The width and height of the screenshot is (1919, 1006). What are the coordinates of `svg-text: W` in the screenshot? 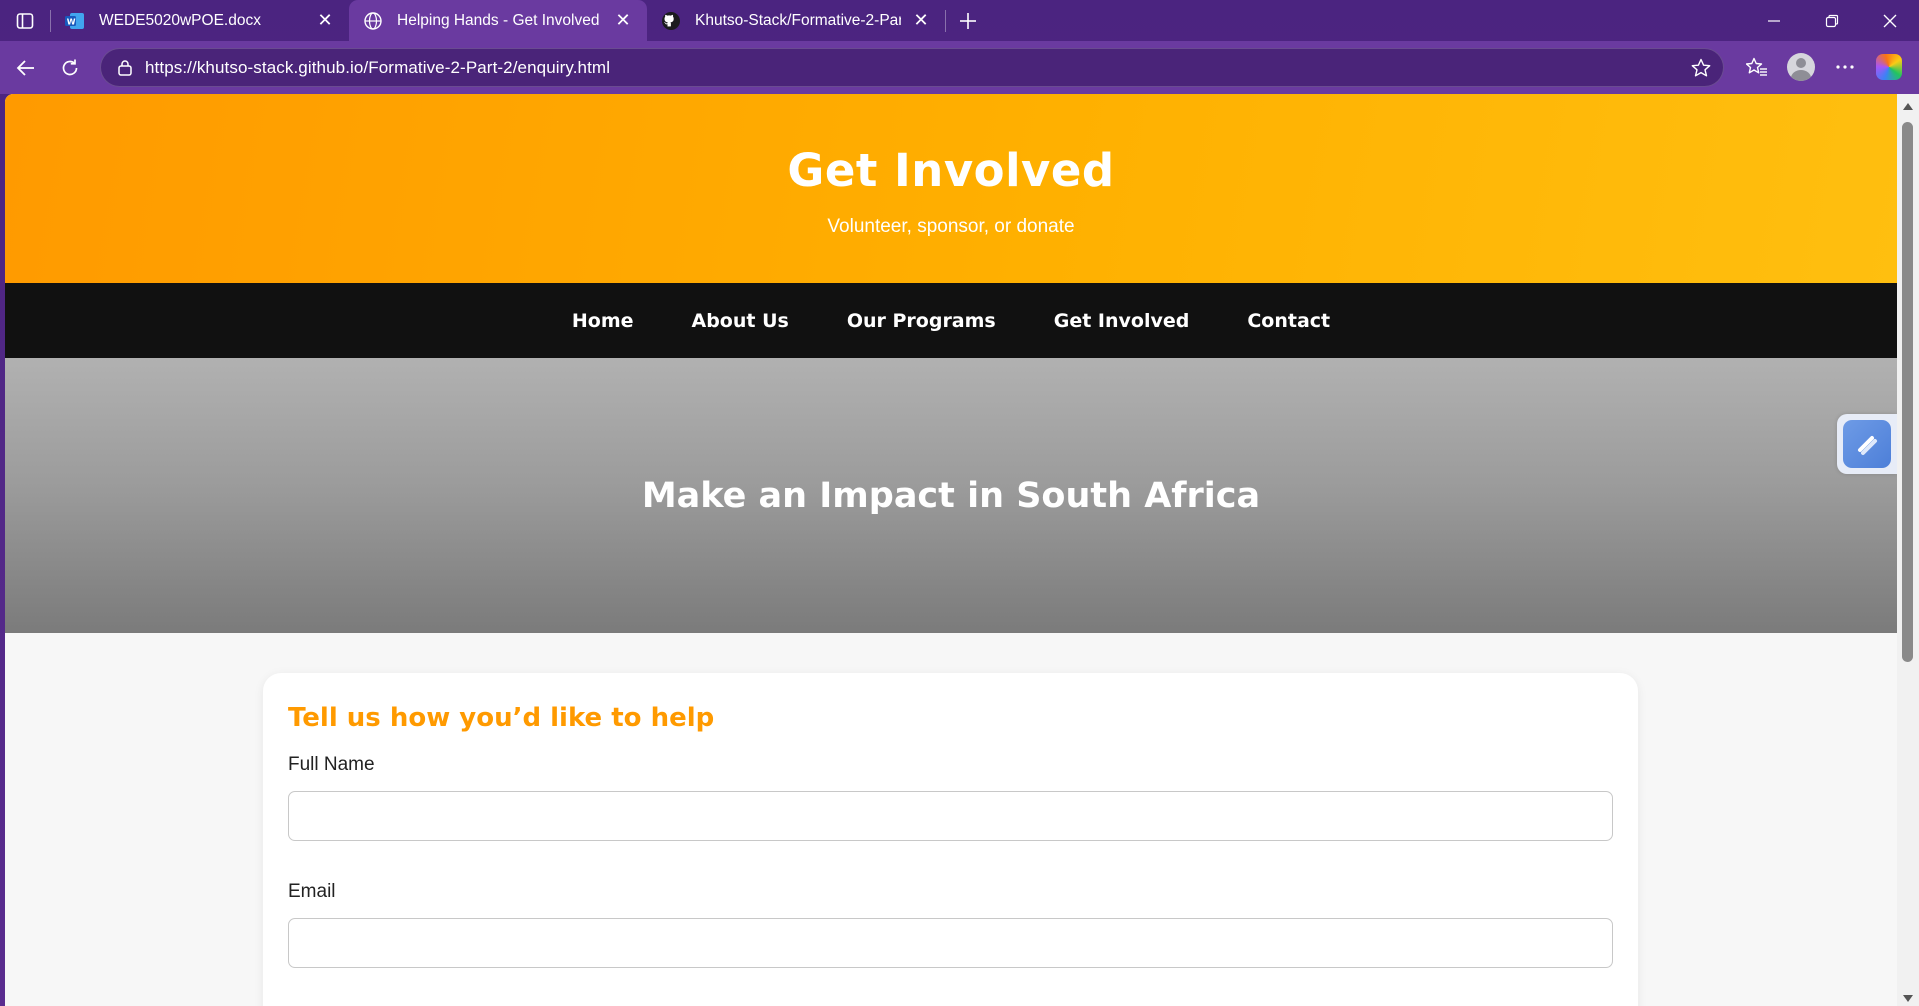 It's located at (71, 21).